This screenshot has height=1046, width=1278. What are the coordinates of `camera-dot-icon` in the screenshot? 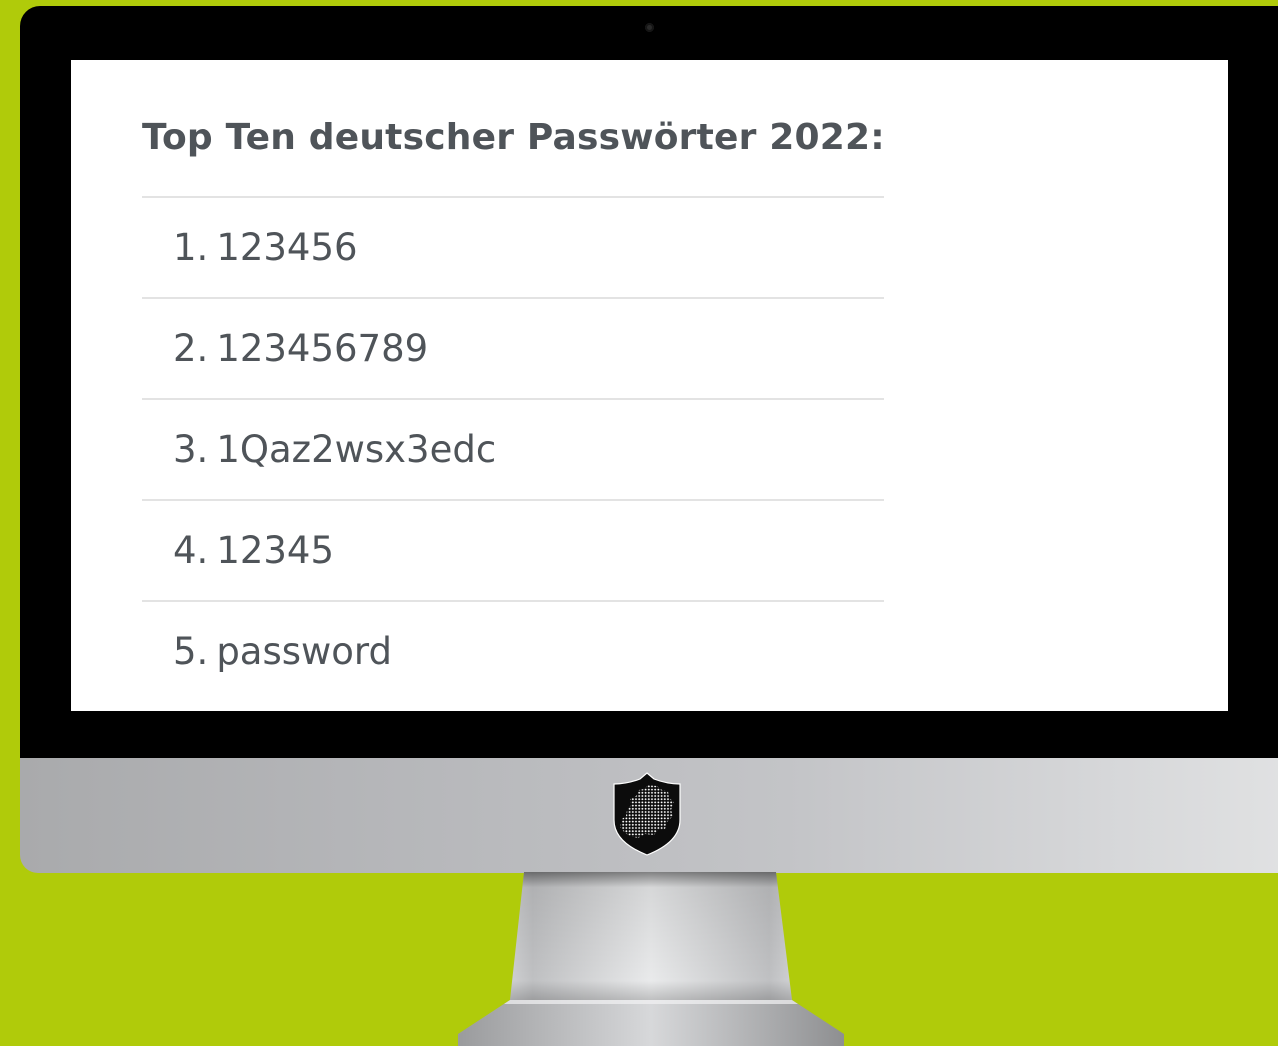 It's located at (649, 27).